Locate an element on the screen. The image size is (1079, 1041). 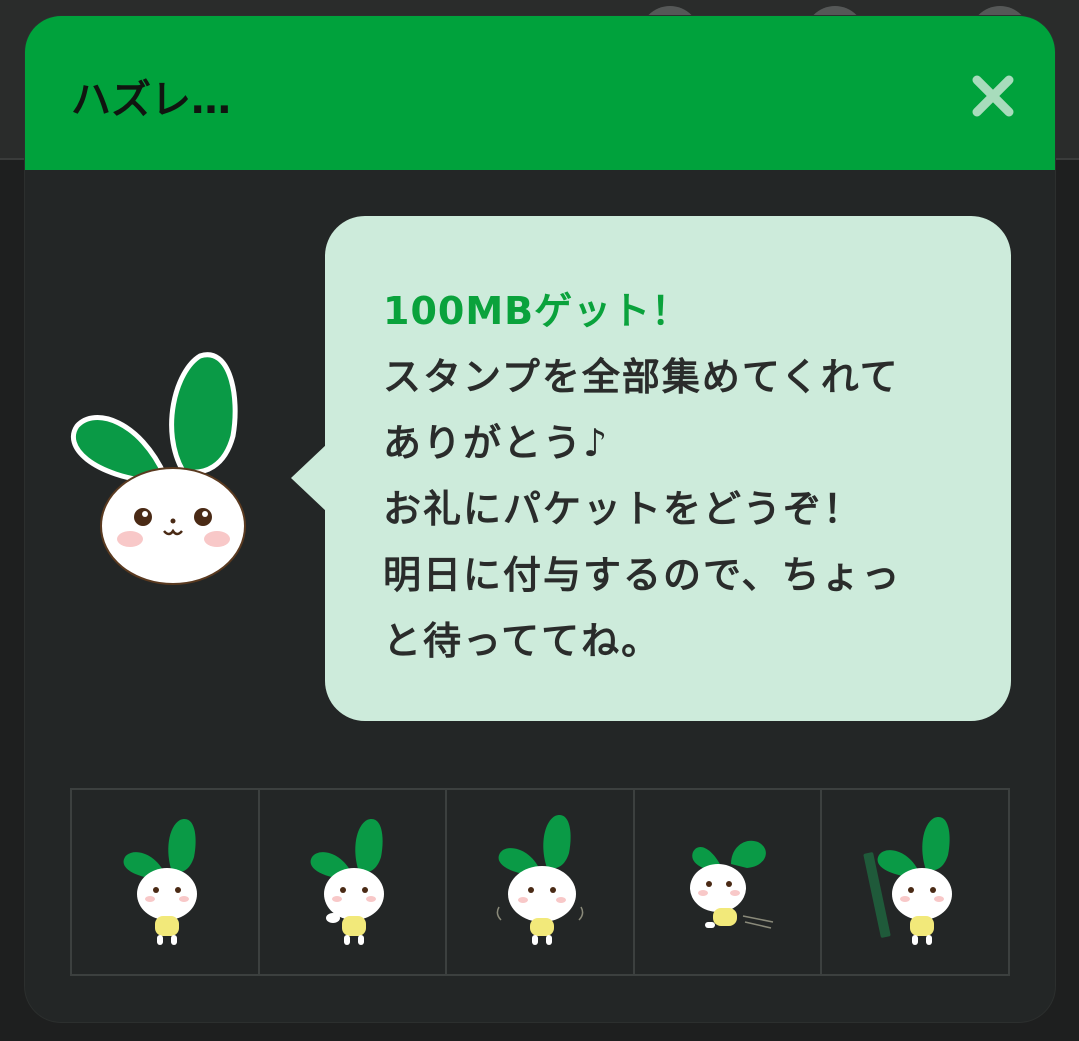
mascot-waving-stamp is located at coordinates (347, 882).